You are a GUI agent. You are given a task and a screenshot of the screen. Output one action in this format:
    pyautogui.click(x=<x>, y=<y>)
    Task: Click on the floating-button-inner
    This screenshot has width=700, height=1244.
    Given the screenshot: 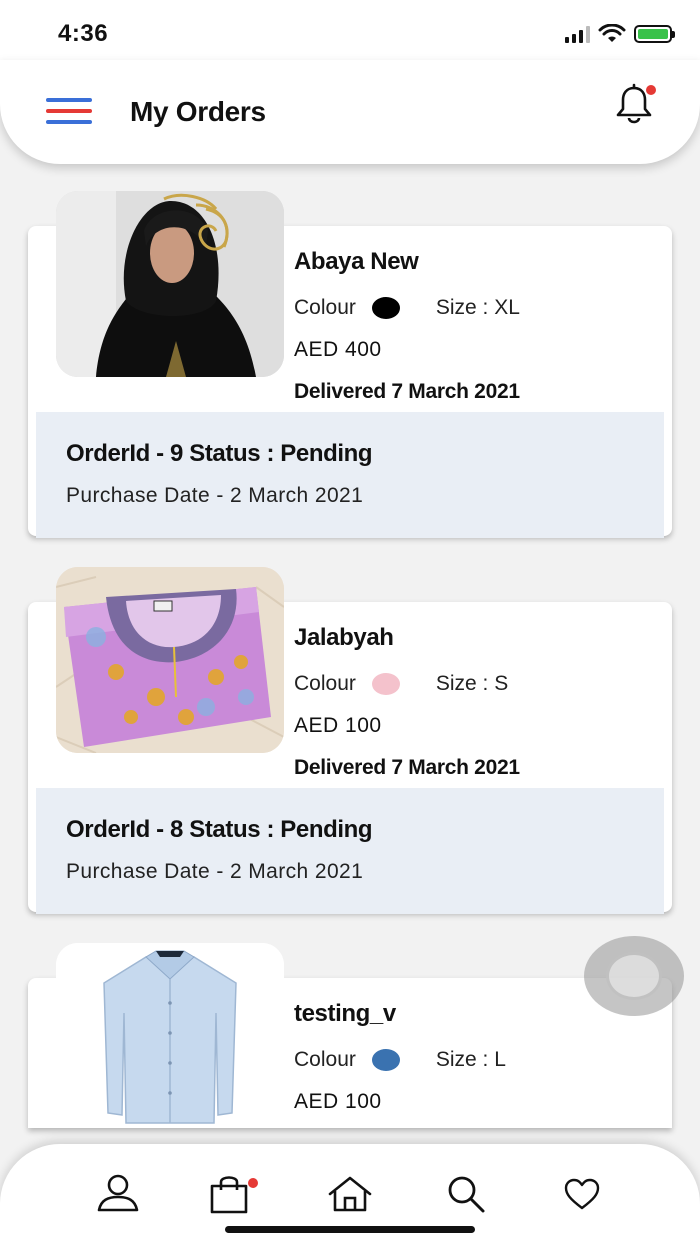 What is the action you would take?
    pyautogui.click(x=634, y=976)
    